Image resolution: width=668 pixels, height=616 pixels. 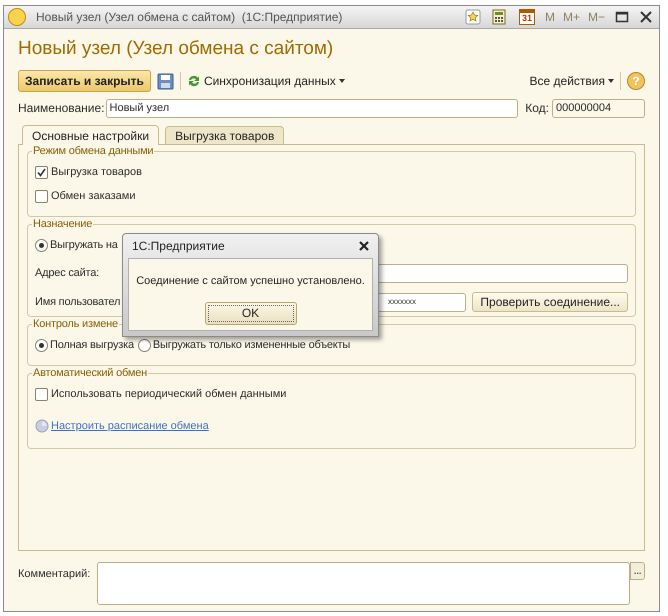 I want to click on checkbox-label: Использовать периодический обмен данными, so click(x=168, y=394).